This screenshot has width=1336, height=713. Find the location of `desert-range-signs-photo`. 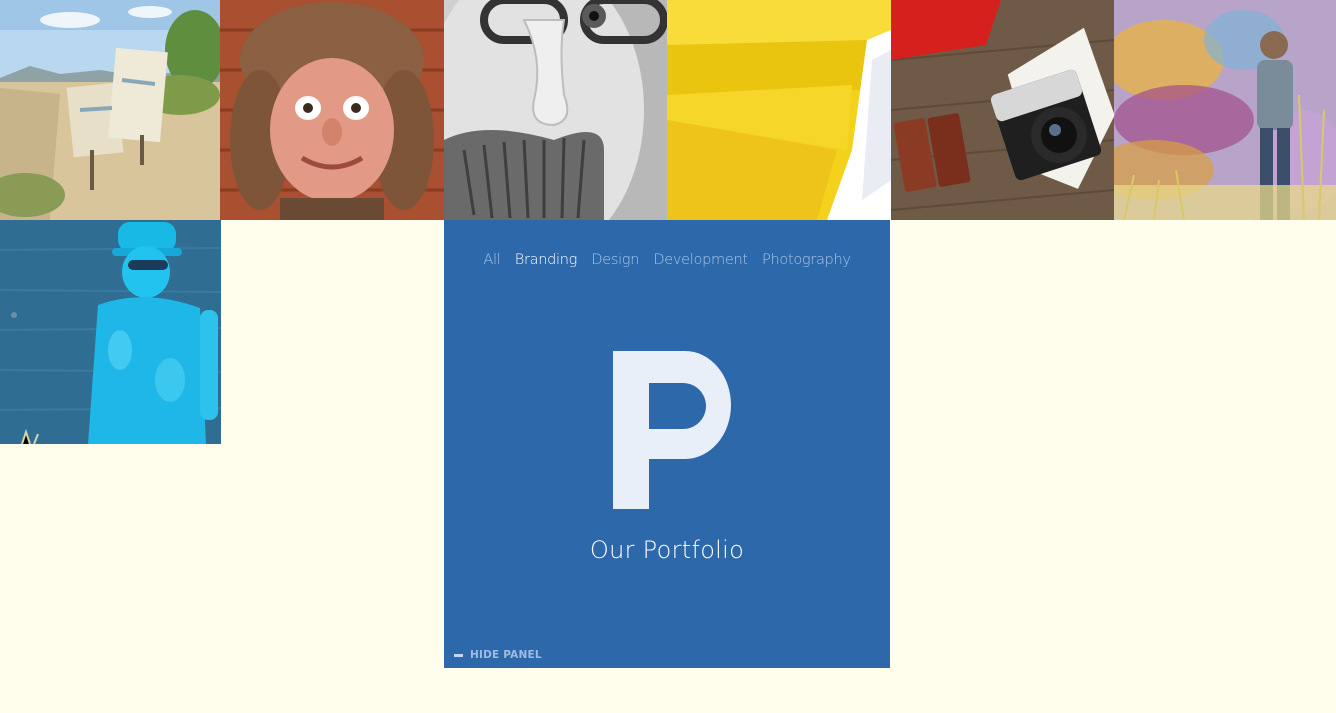

desert-range-signs-photo is located at coordinates (110, 110).